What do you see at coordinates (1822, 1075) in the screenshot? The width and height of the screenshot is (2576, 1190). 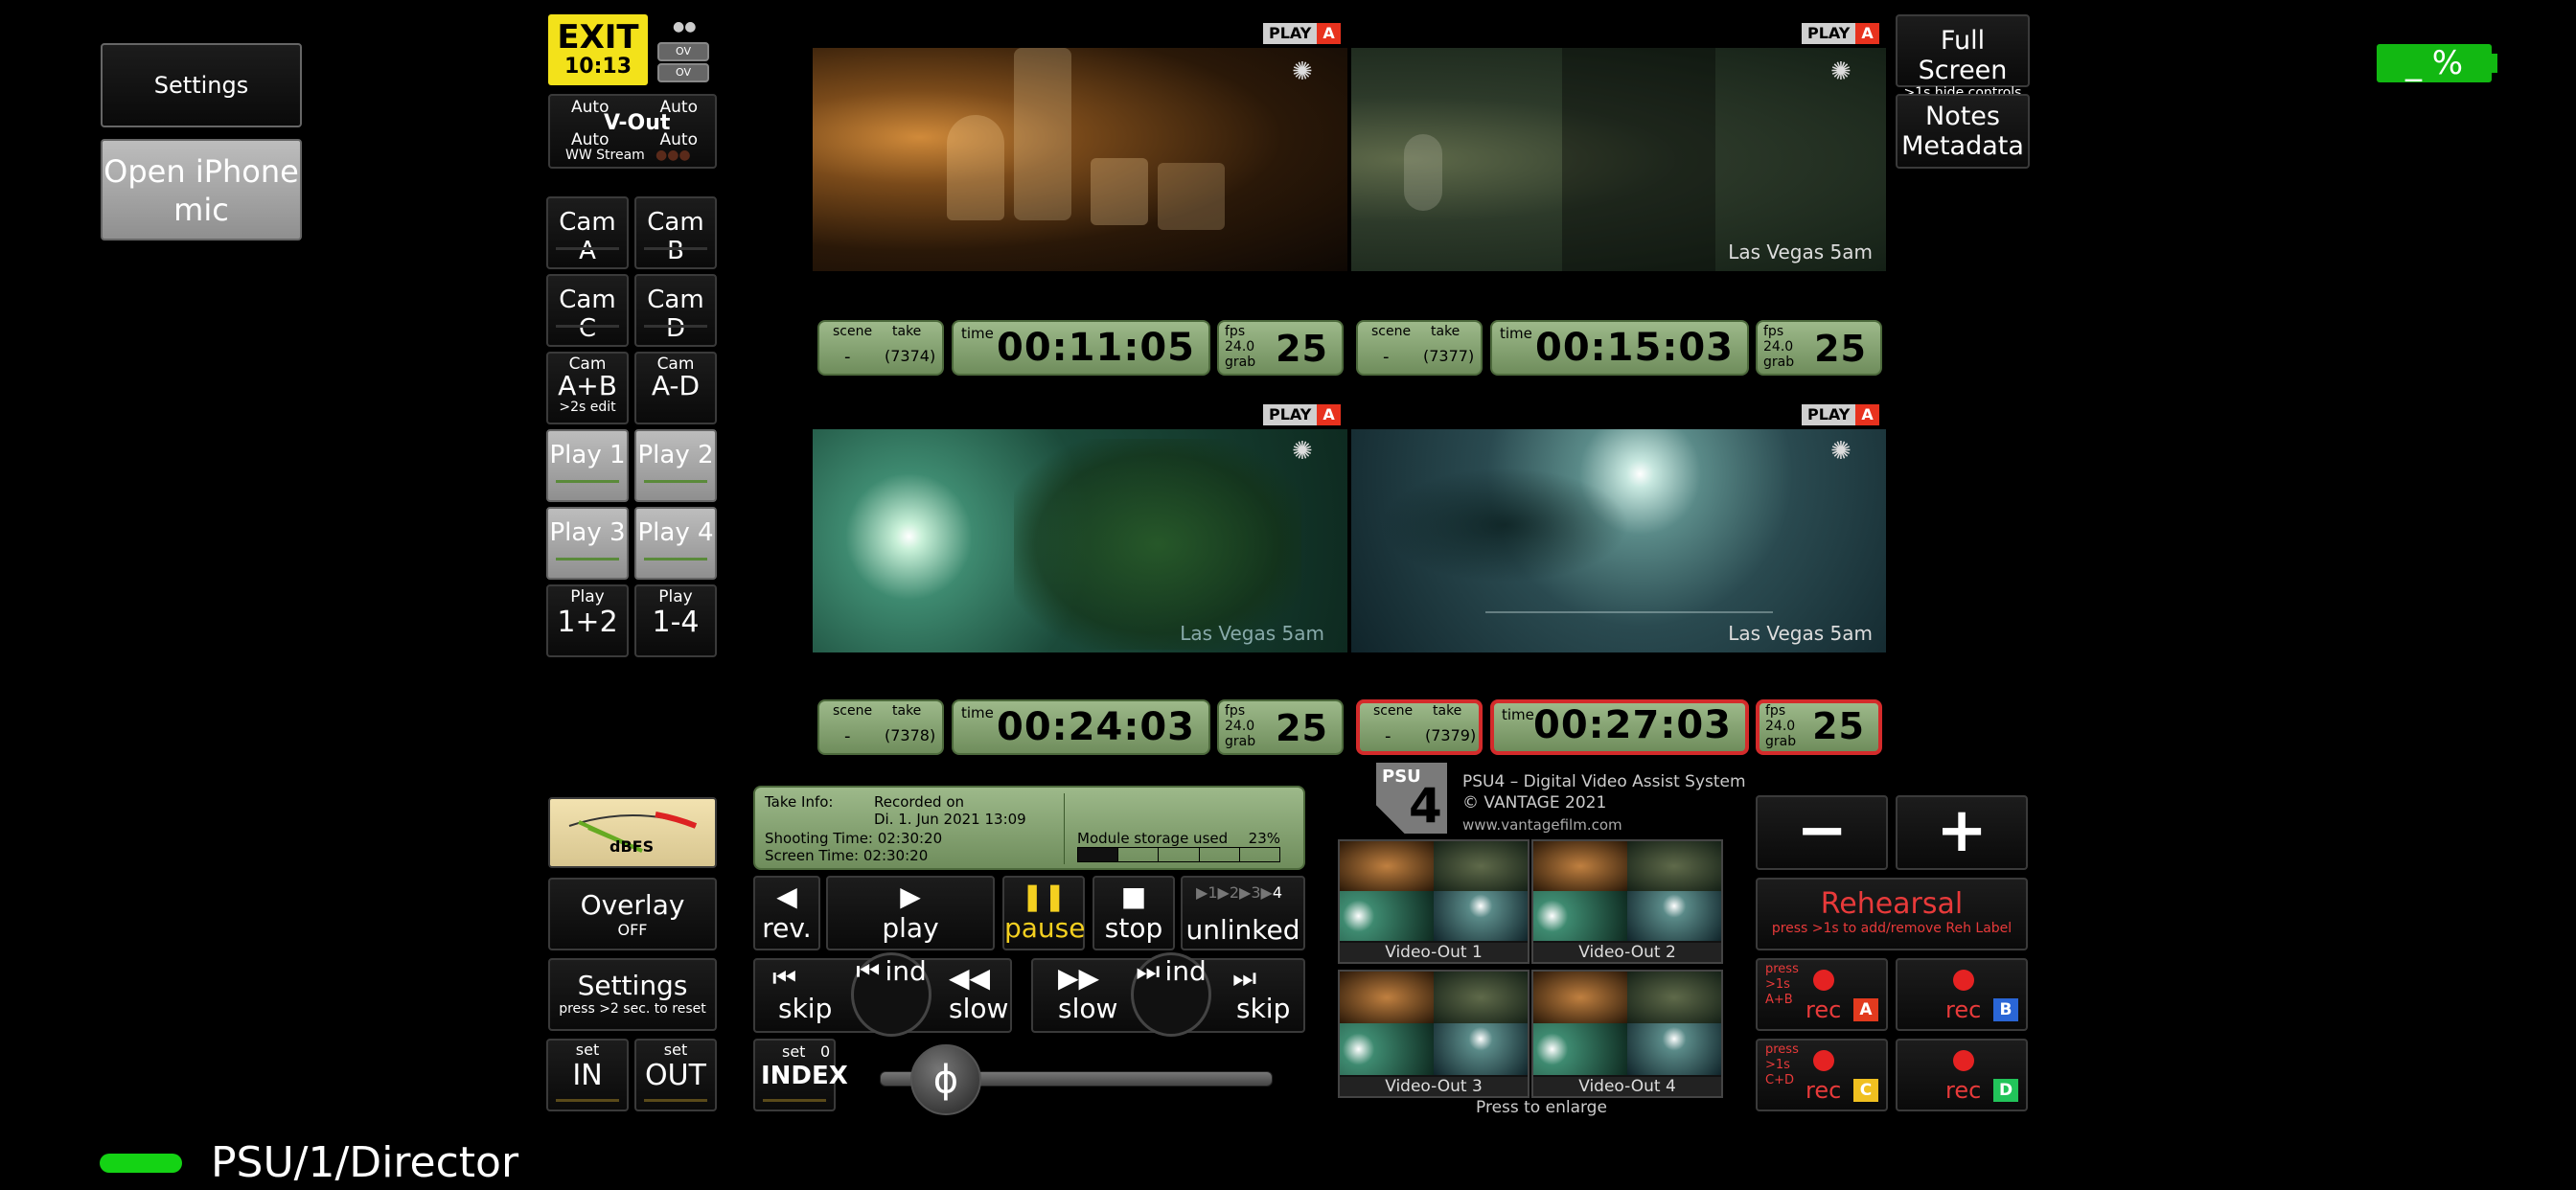 I see `rec-c-button: press >1s C+D rec C` at bounding box center [1822, 1075].